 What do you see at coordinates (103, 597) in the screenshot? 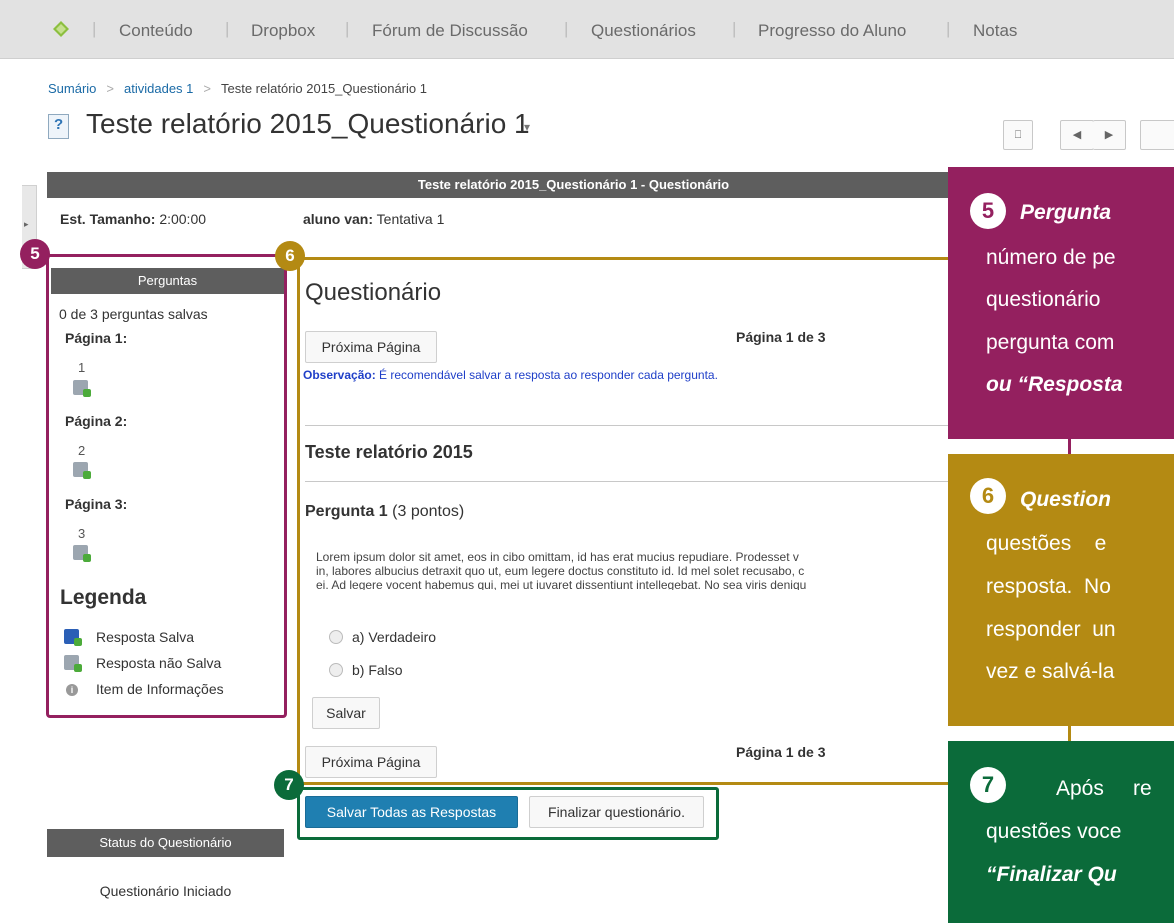
I see `legend-title: Legenda` at bounding box center [103, 597].